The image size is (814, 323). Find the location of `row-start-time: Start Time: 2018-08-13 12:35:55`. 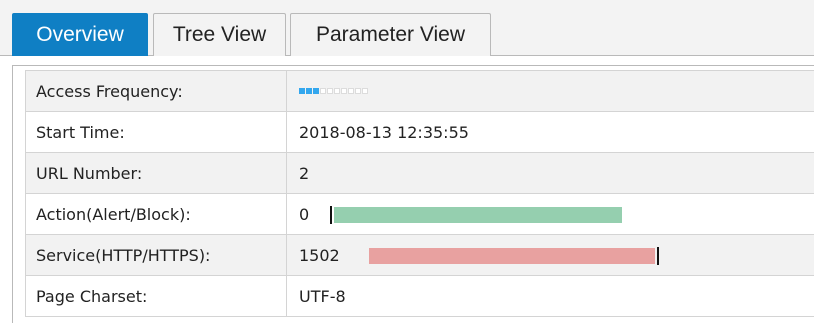

row-start-time: Start Time: 2018-08-13 12:35:55 is located at coordinates (419, 132).